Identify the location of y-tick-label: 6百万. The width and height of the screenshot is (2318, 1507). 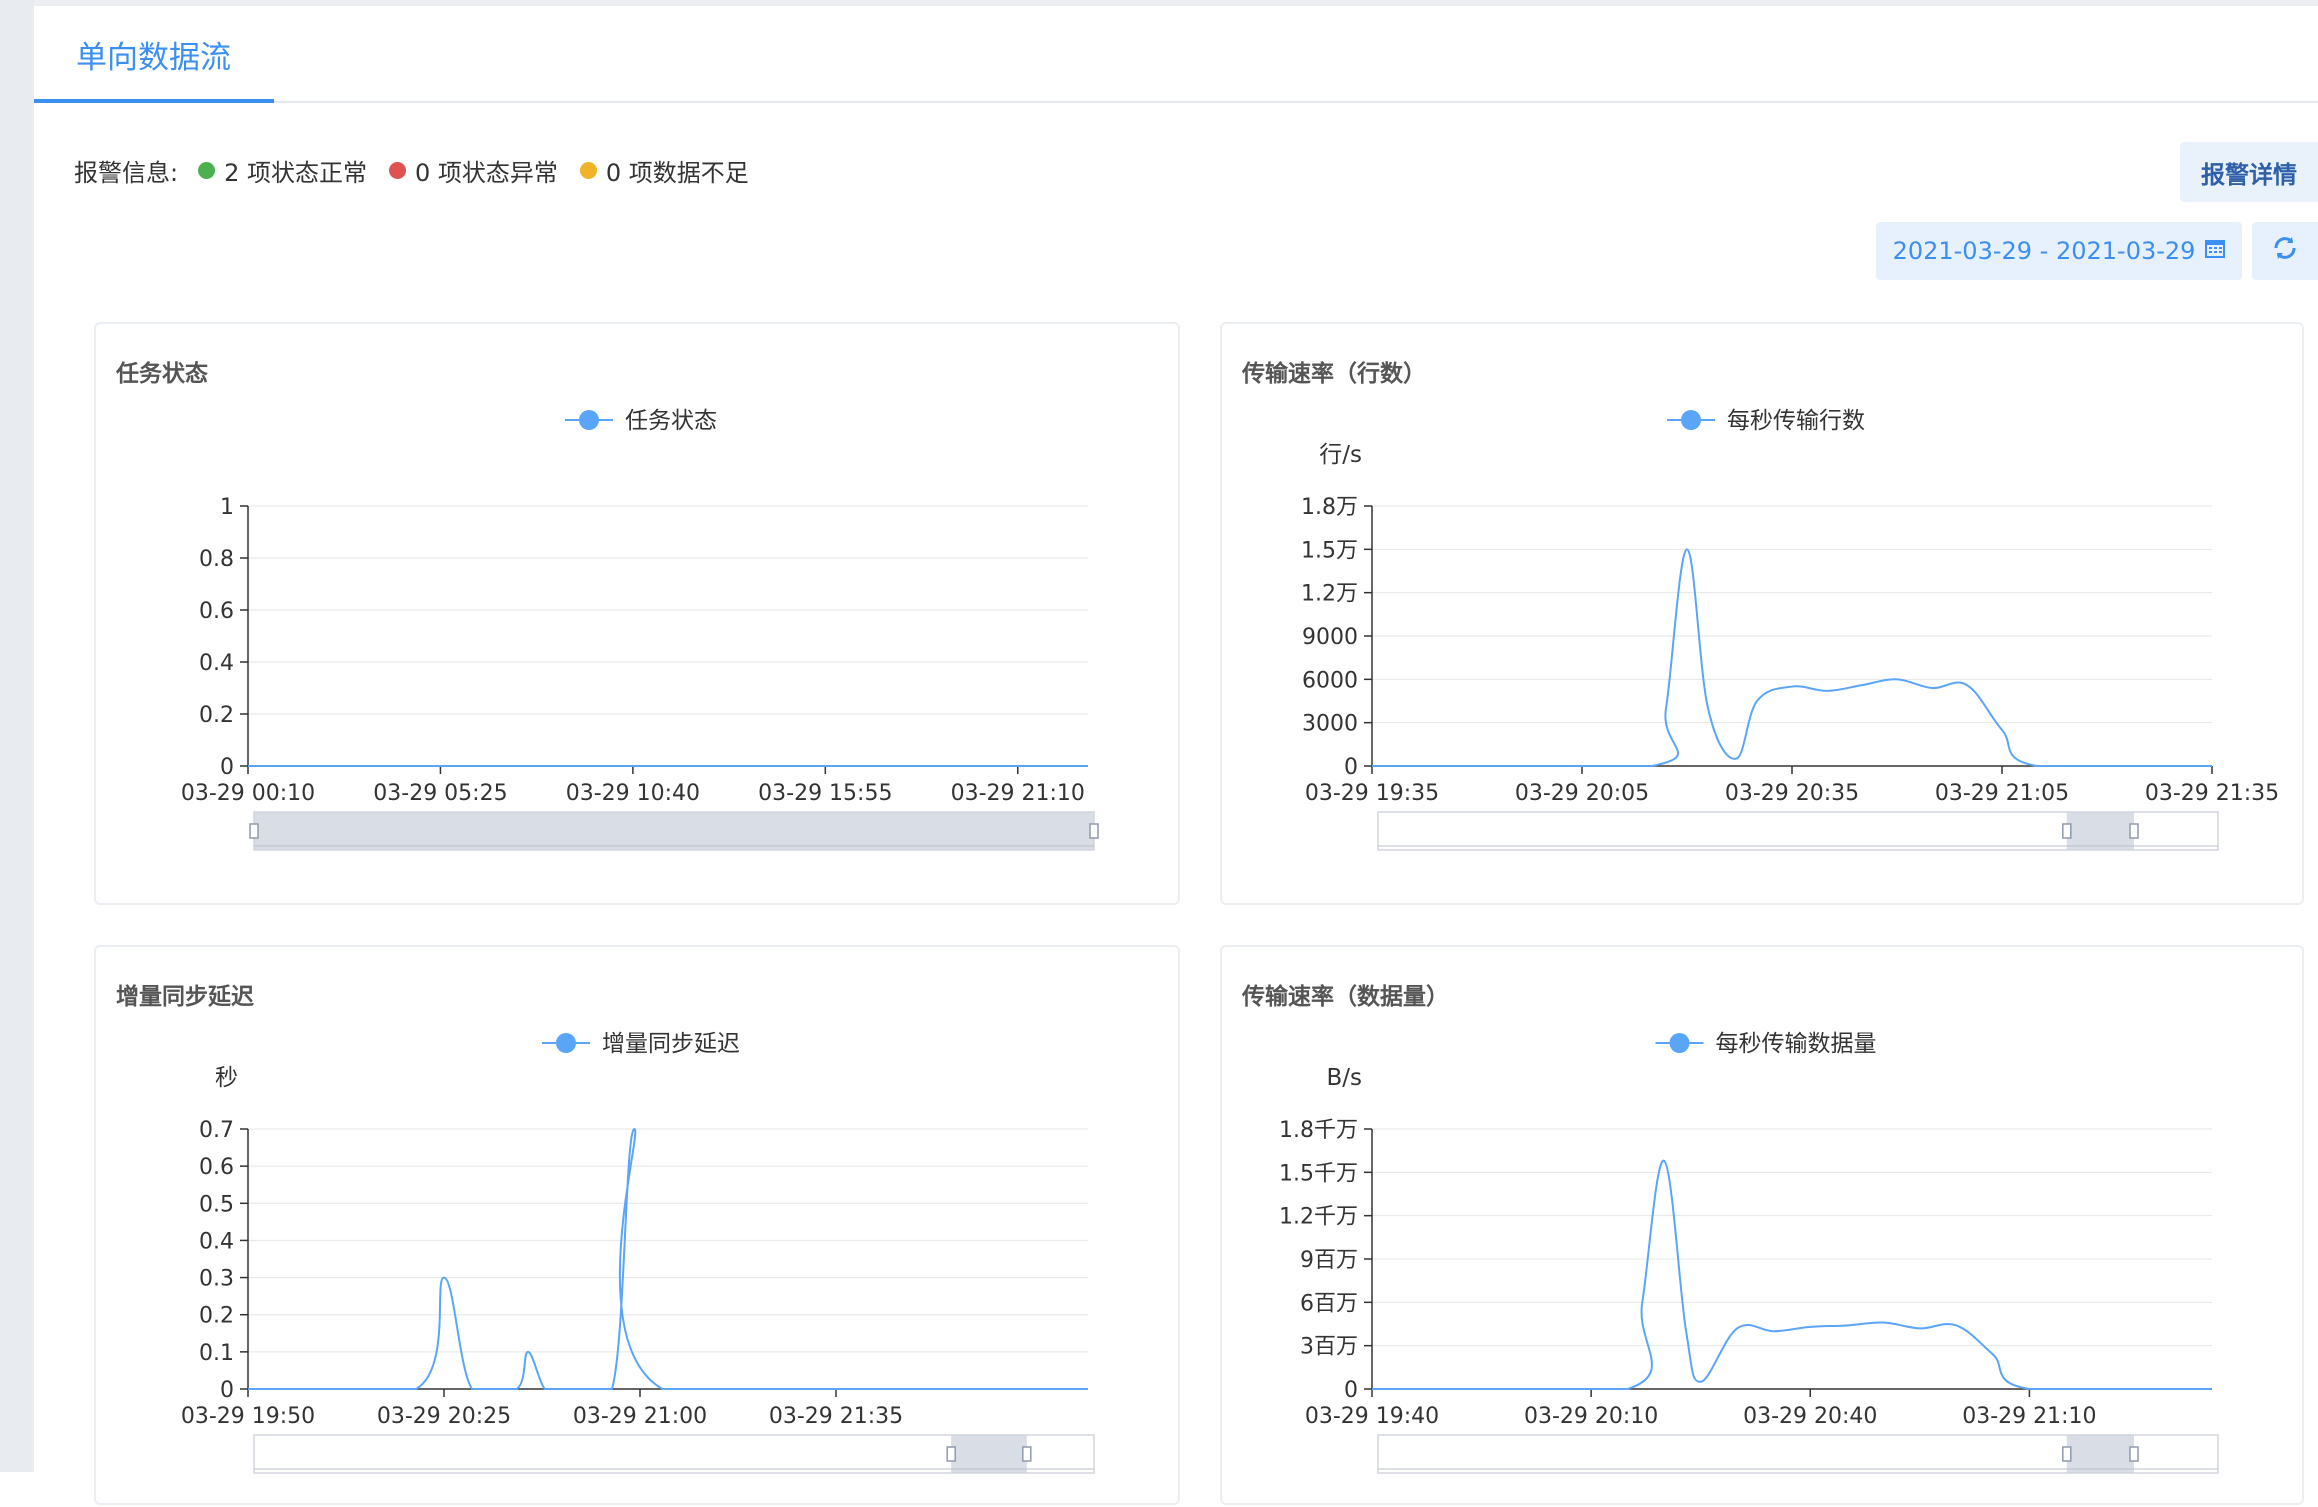
(1329, 1303).